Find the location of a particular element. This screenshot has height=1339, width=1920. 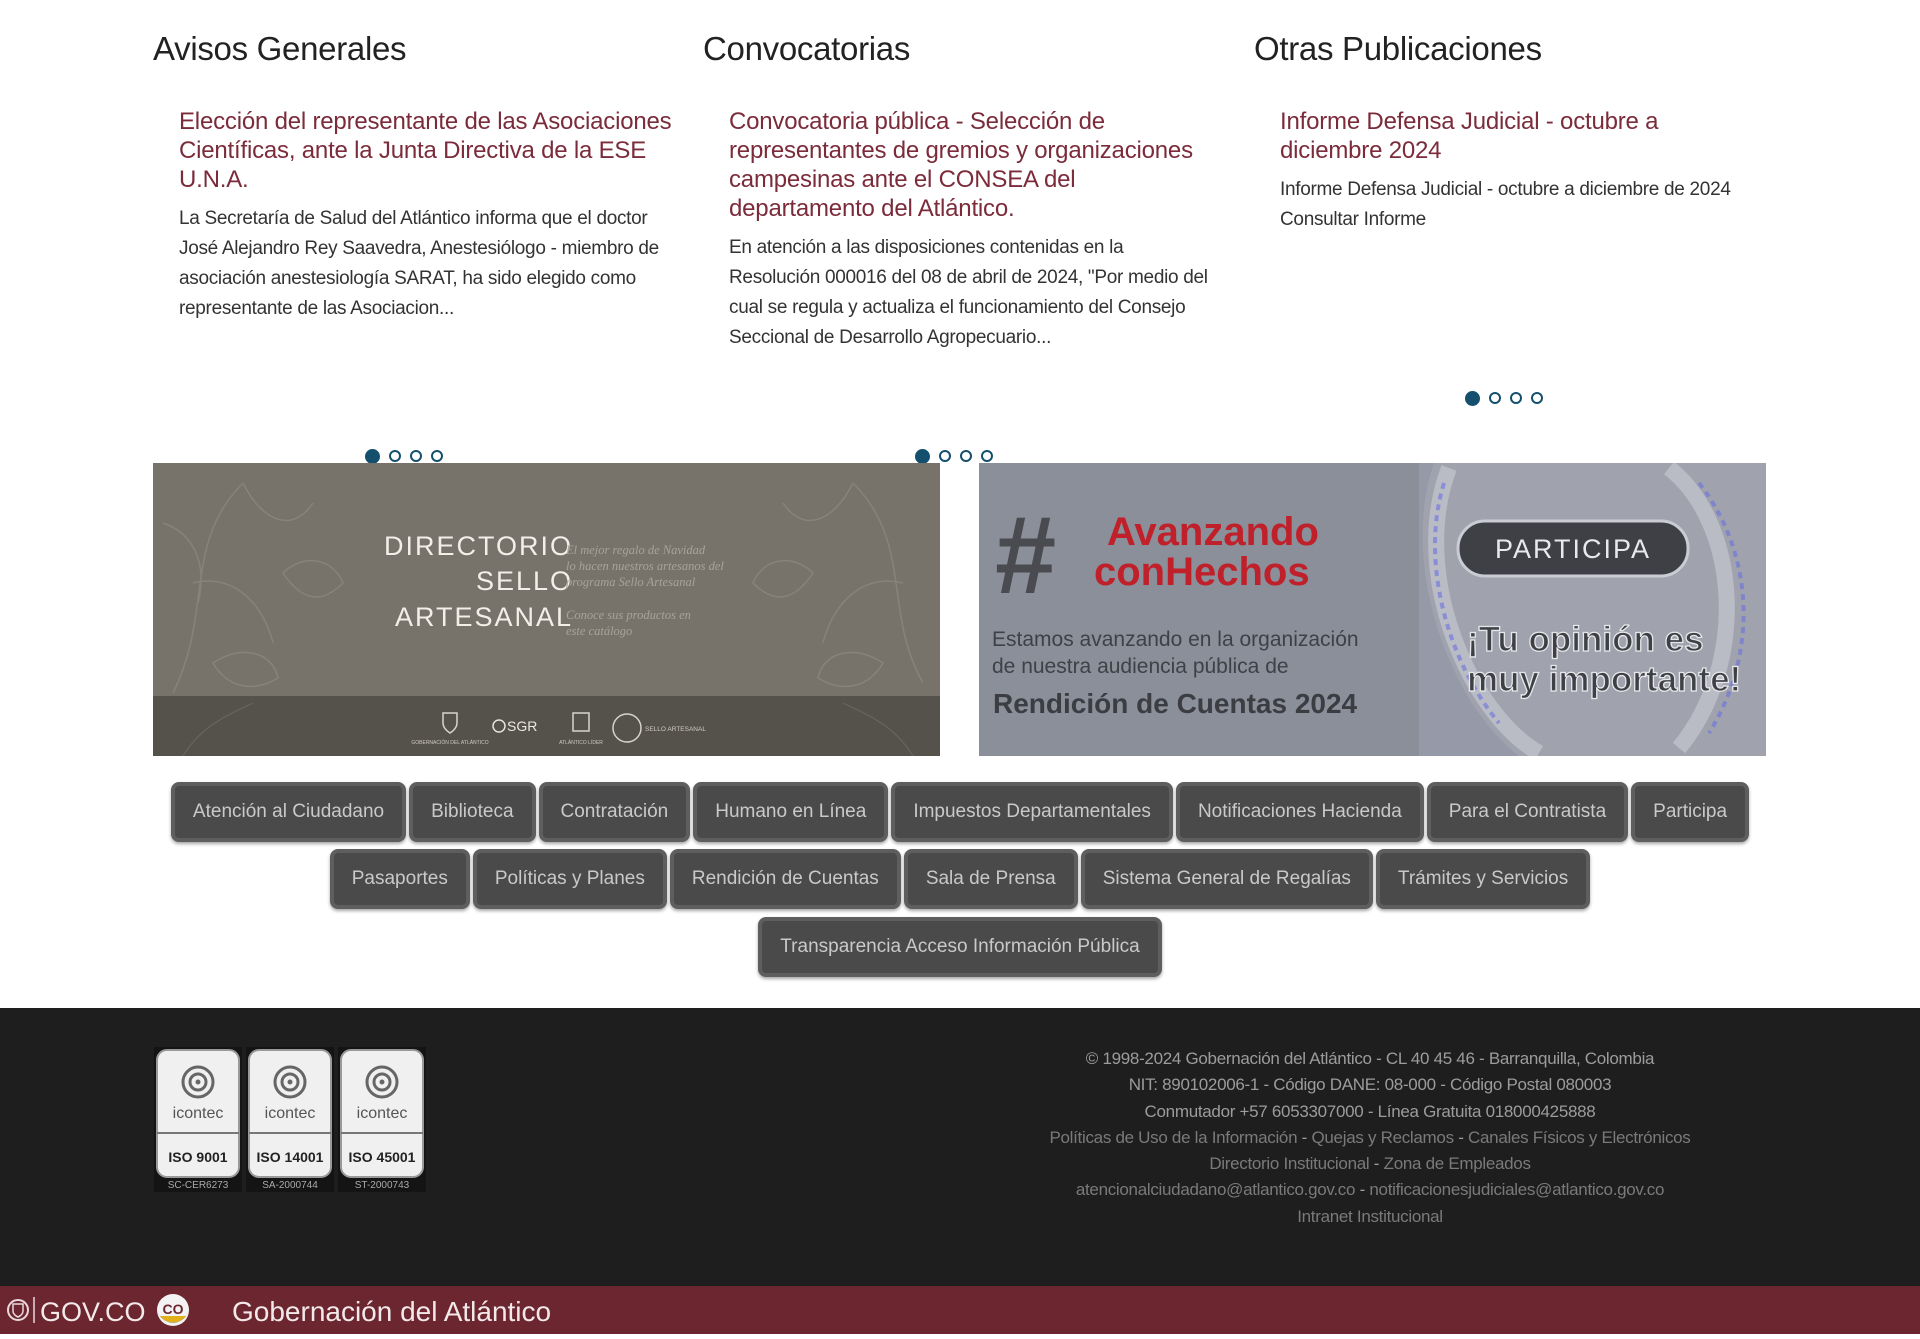

banner-text-line: Estamos avanzando en la organización is located at coordinates (1175, 639).